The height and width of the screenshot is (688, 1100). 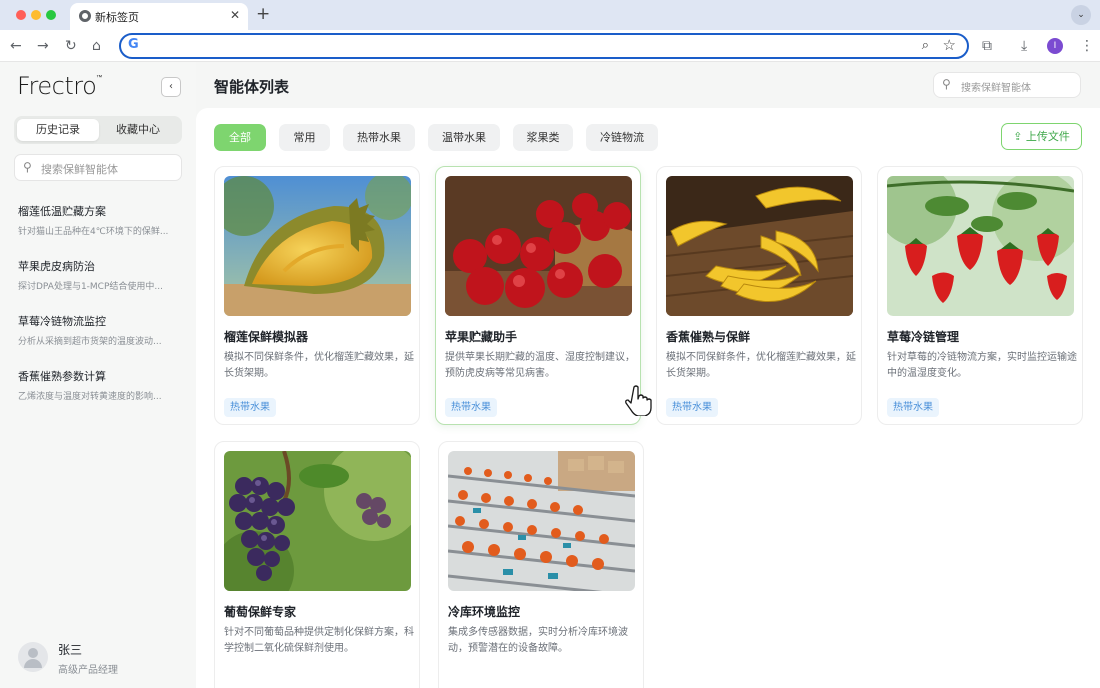 What do you see at coordinates (171, 87) in the screenshot?
I see `collapse-sidebar-button: ‹` at bounding box center [171, 87].